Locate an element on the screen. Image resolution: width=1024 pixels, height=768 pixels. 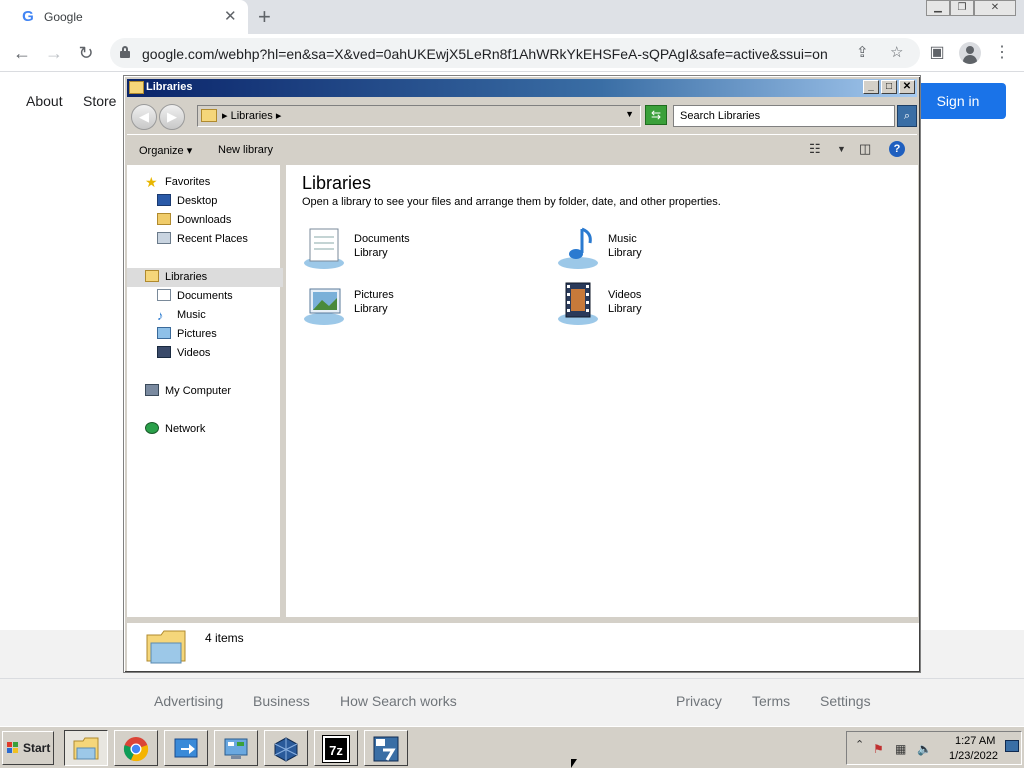
business-link: Business is located at coordinates (281, 701).